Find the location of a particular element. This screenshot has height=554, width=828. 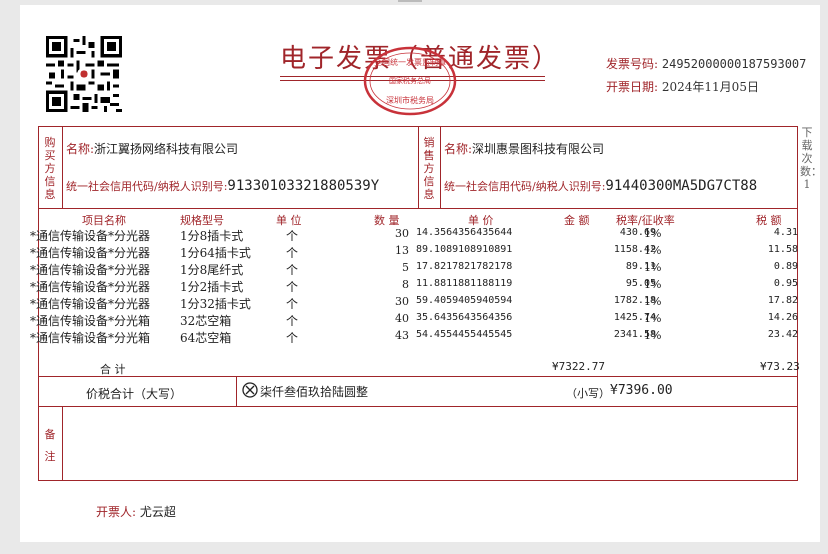

buyer-side-label: 购买方信息 is located at coordinates (50, 168).